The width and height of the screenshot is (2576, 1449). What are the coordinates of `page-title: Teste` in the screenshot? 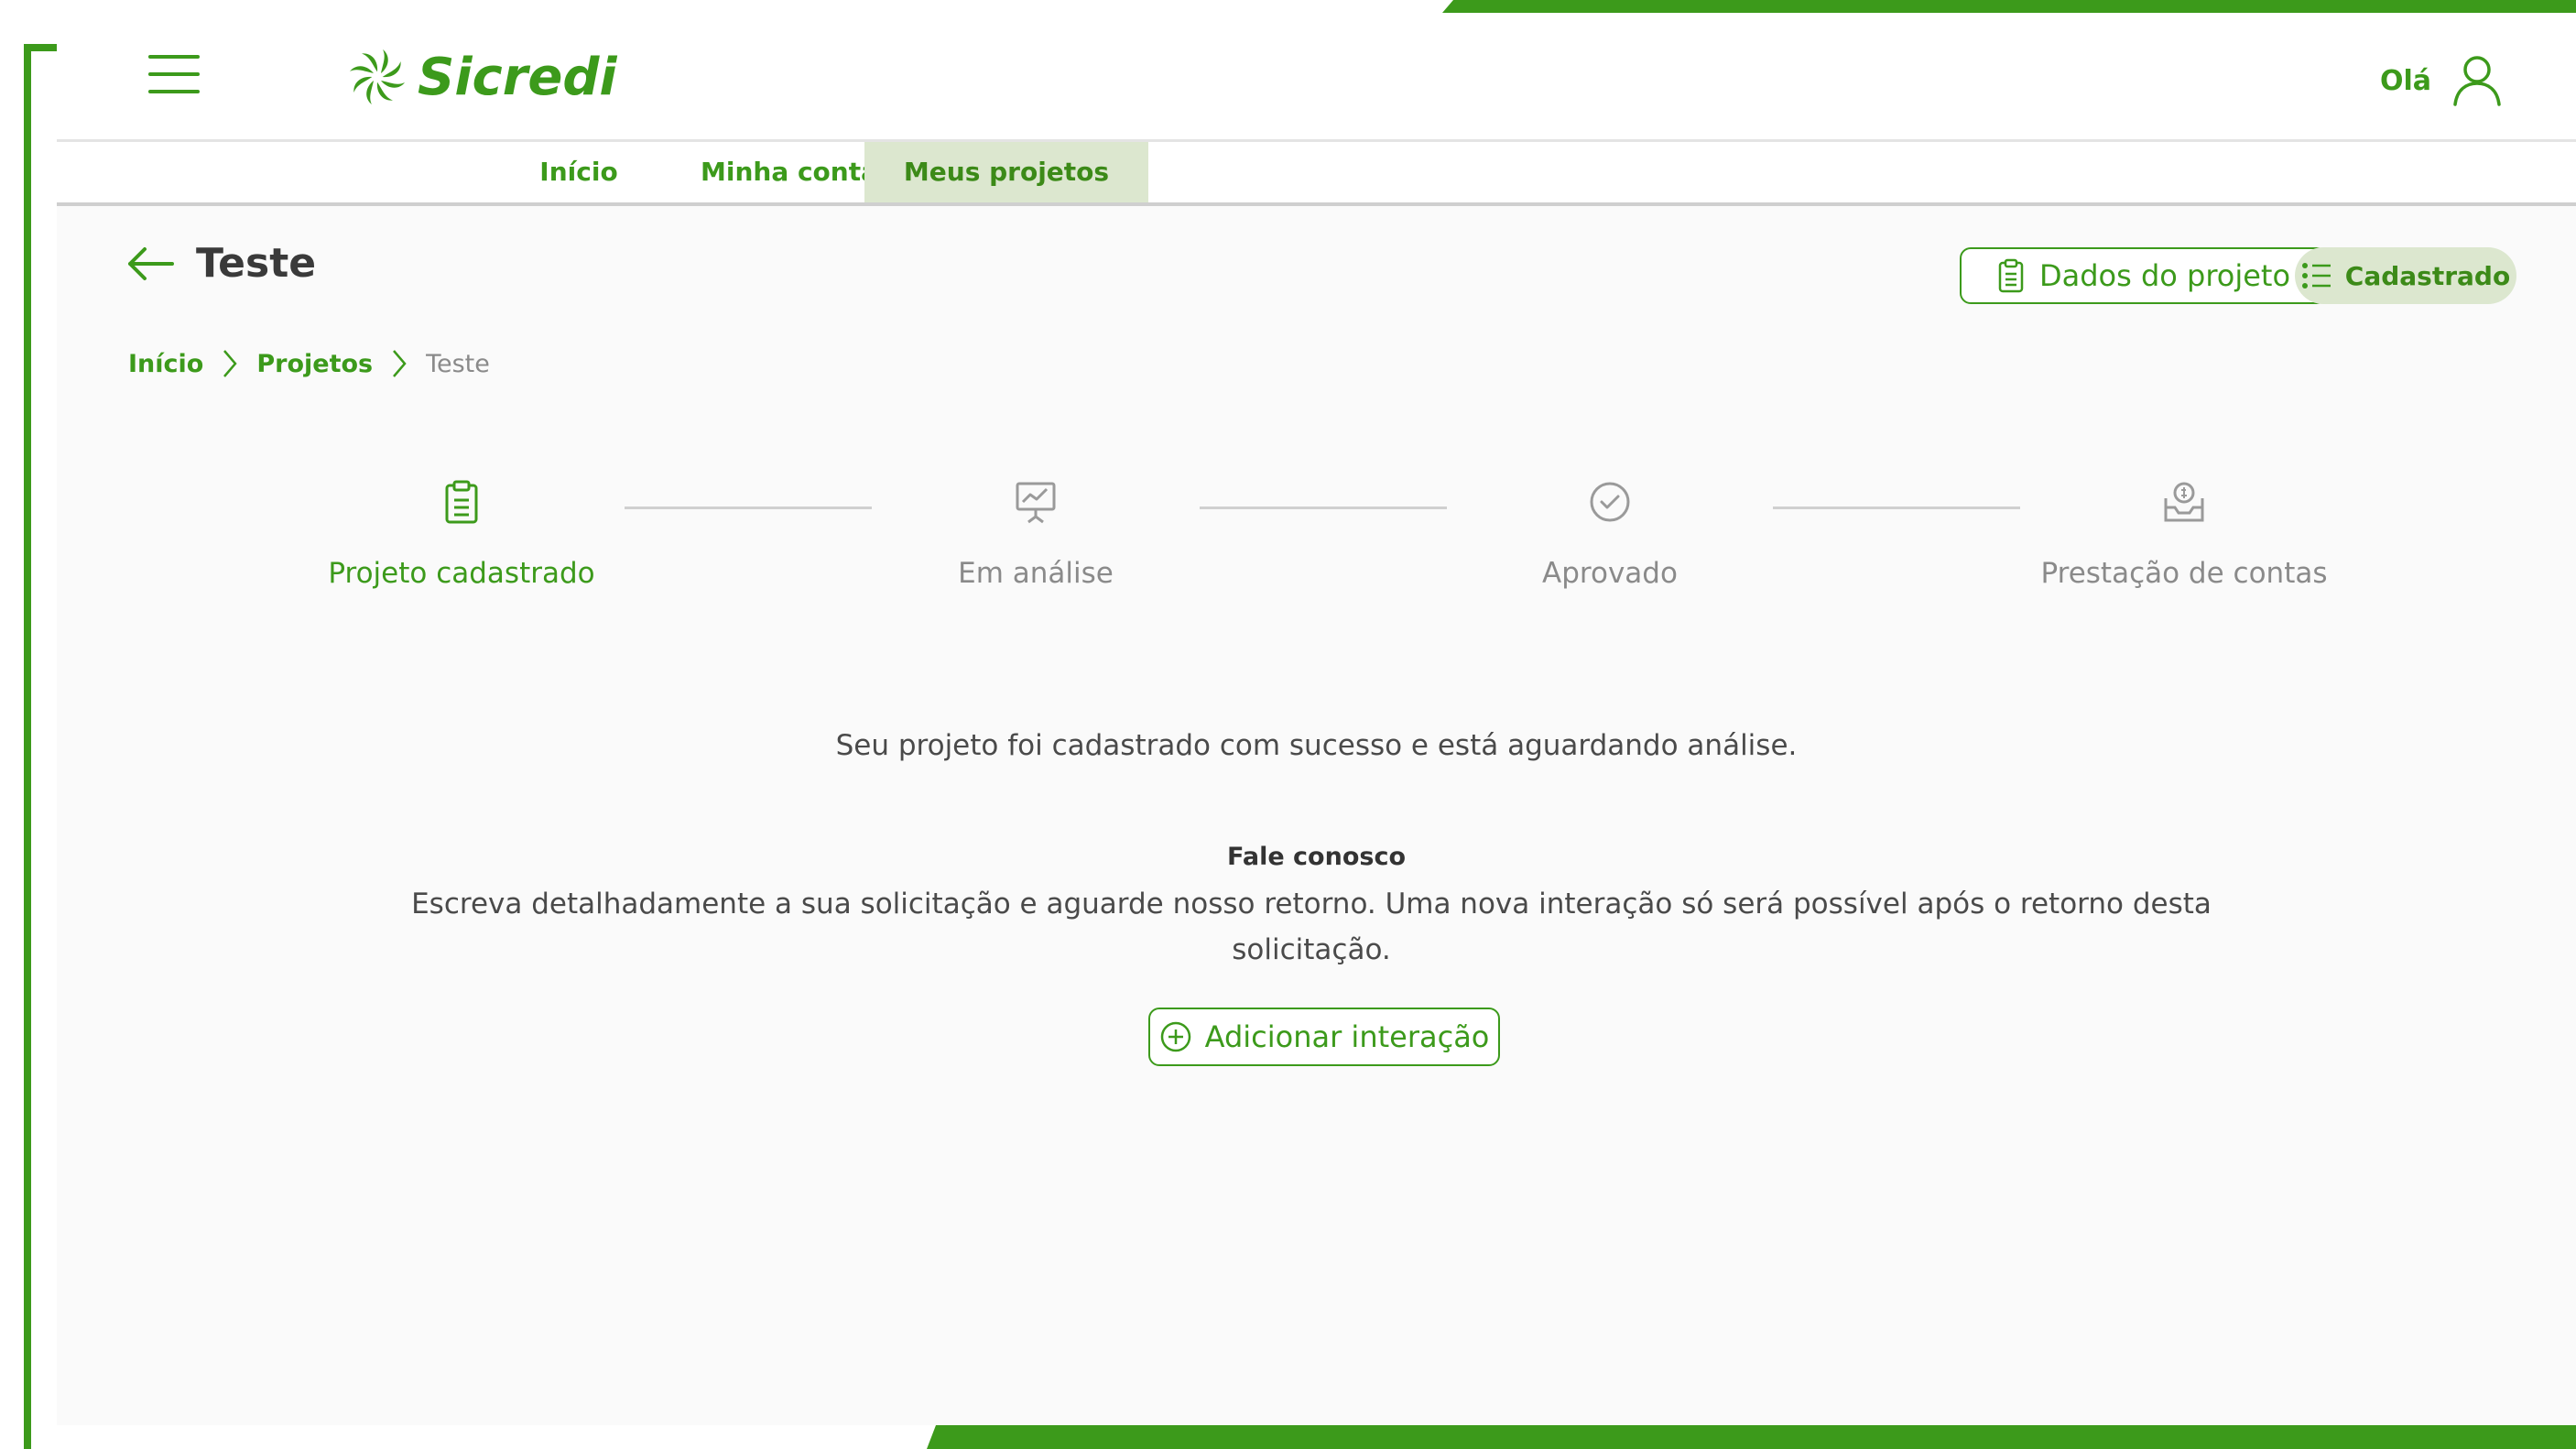 It's located at (256, 263).